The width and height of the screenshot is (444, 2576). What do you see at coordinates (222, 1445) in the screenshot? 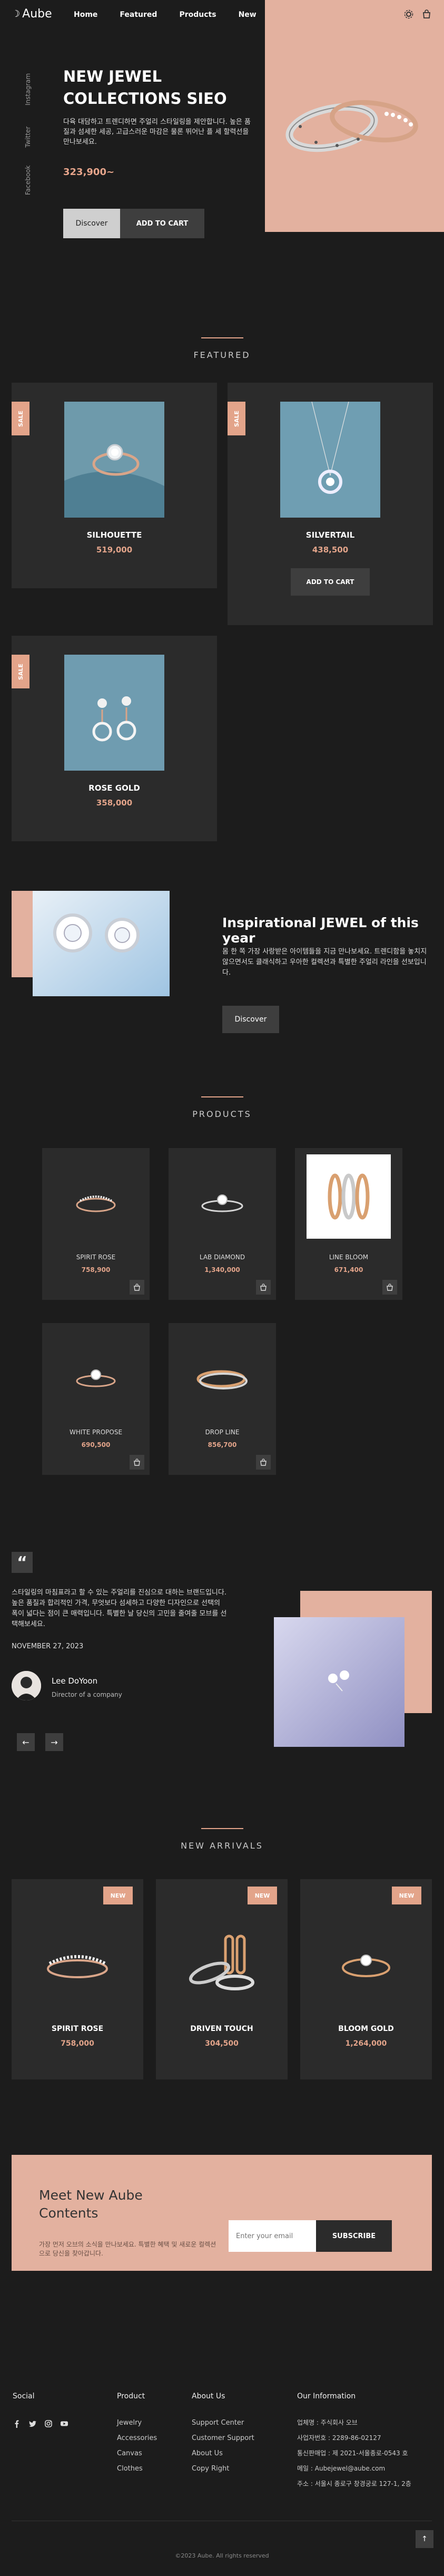
I see `product-price: 856,700` at bounding box center [222, 1445].